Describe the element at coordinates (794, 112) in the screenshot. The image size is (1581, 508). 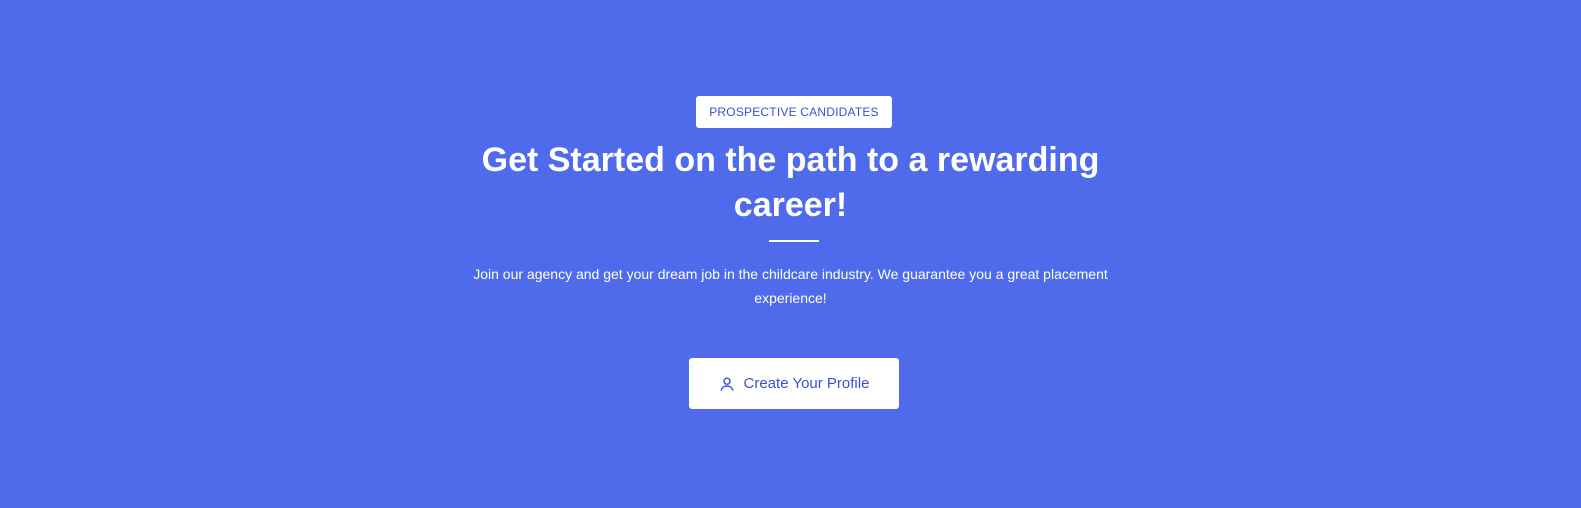
I see `category-badge: PROSPECTIVE CANDIDATES` at that location.